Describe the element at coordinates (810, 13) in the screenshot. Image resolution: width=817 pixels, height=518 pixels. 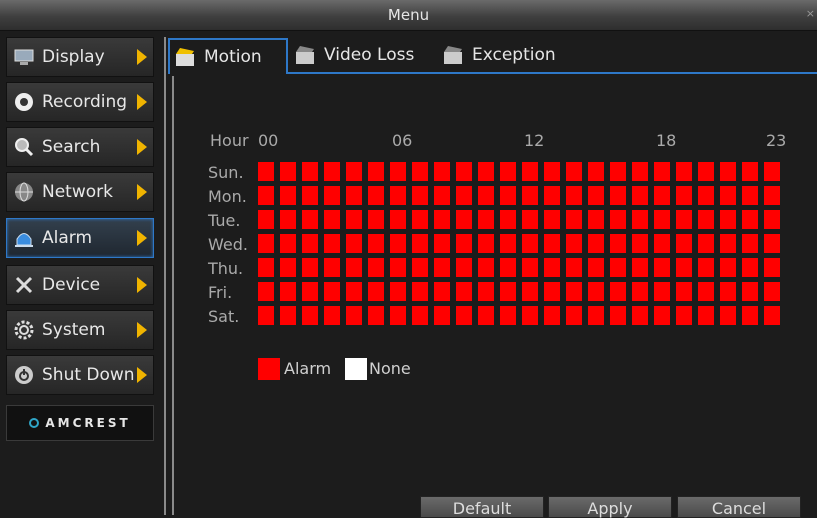
I see `close-icon: ×` at that location.